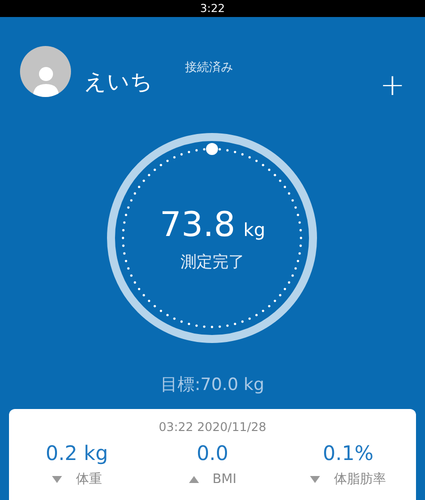  I want to click on user-name: えいち, so click(118, 83).